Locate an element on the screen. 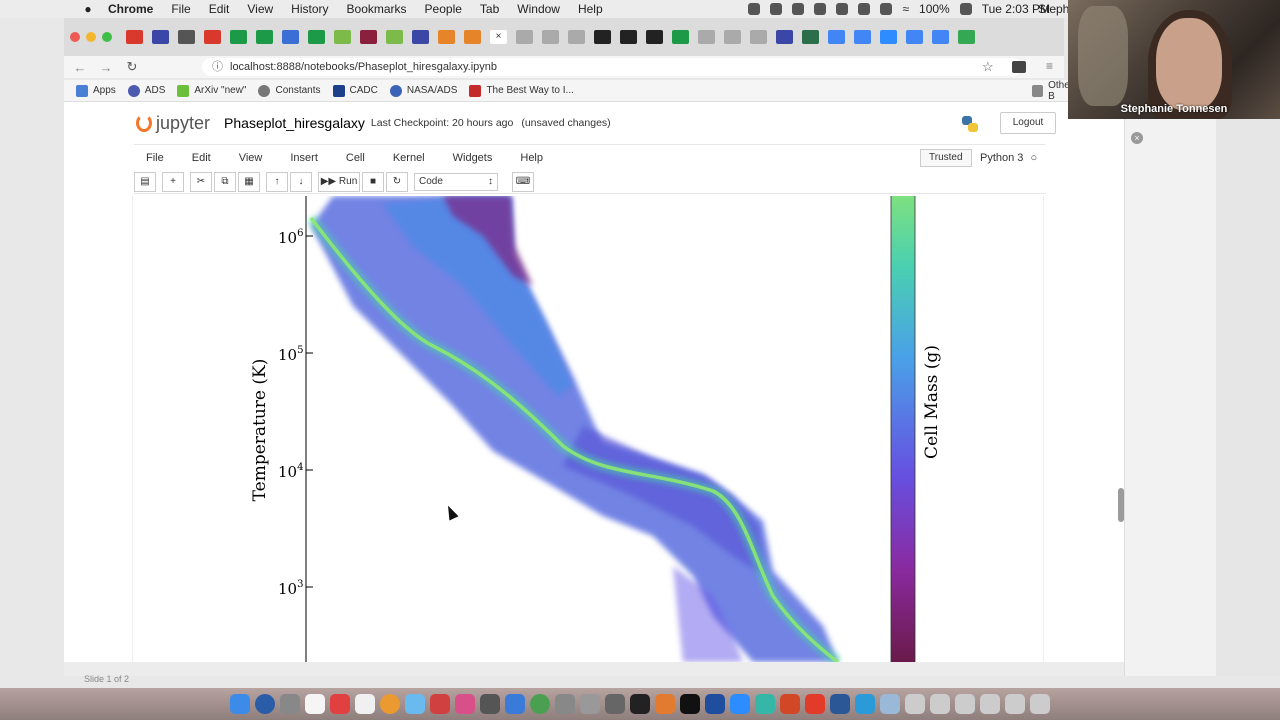  nb-menu-kernel: Kernel is located at coordinates (409, 158).